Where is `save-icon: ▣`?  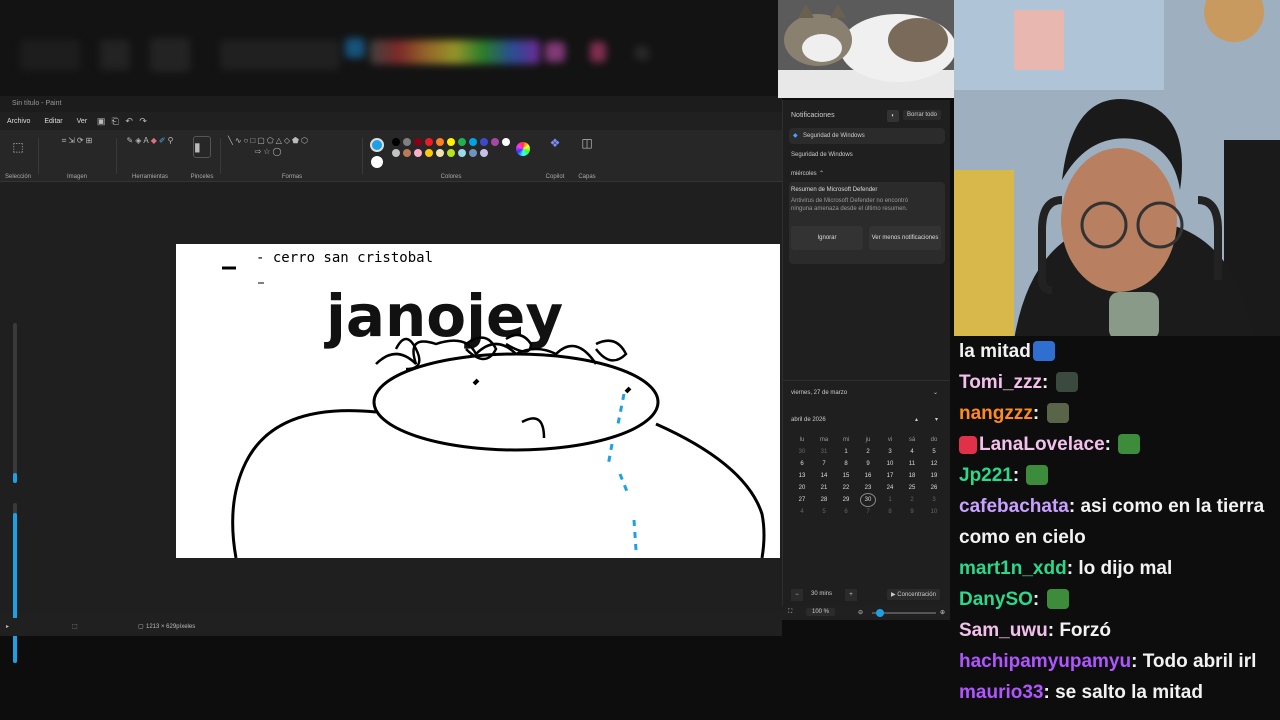
save-icon: ▣ is located at coordinates (101, 121).